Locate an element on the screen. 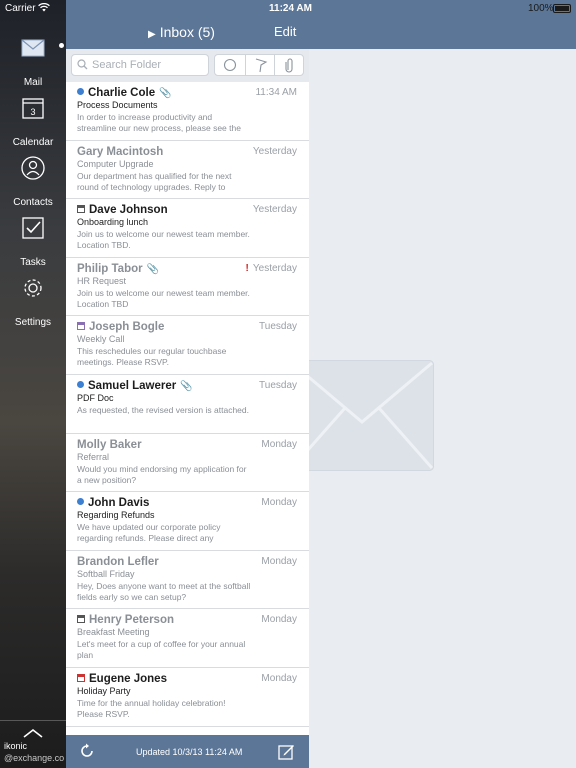  message-subject: Weekly Call is located at coordinates (101, 339).